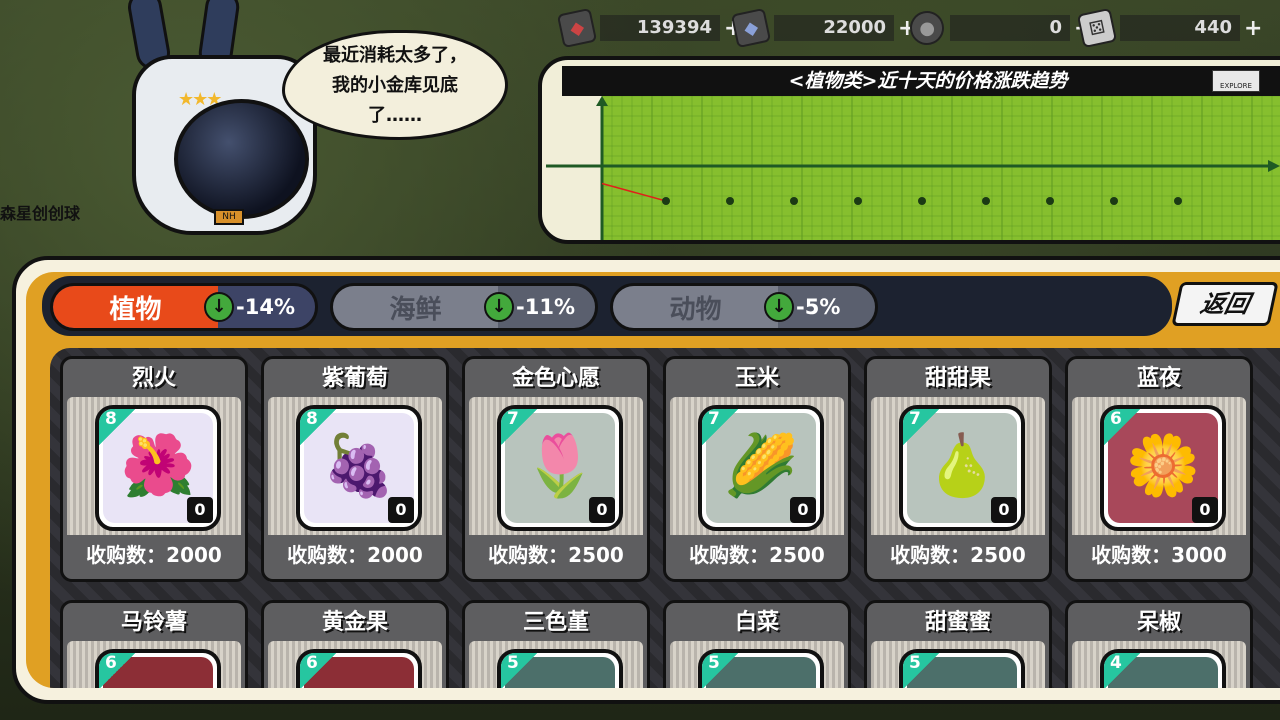 This screenshot has height=720, width=1280. I want to click on item-card-body: 🍇 8 0 收购数：2000, so click(355, 486).